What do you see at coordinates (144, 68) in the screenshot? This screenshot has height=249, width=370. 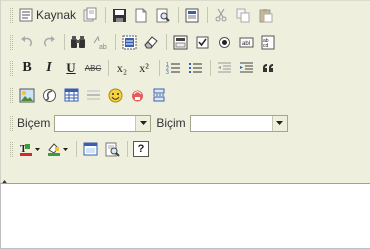 I see `superscript-button: x²` at bounding box center [144, 68].